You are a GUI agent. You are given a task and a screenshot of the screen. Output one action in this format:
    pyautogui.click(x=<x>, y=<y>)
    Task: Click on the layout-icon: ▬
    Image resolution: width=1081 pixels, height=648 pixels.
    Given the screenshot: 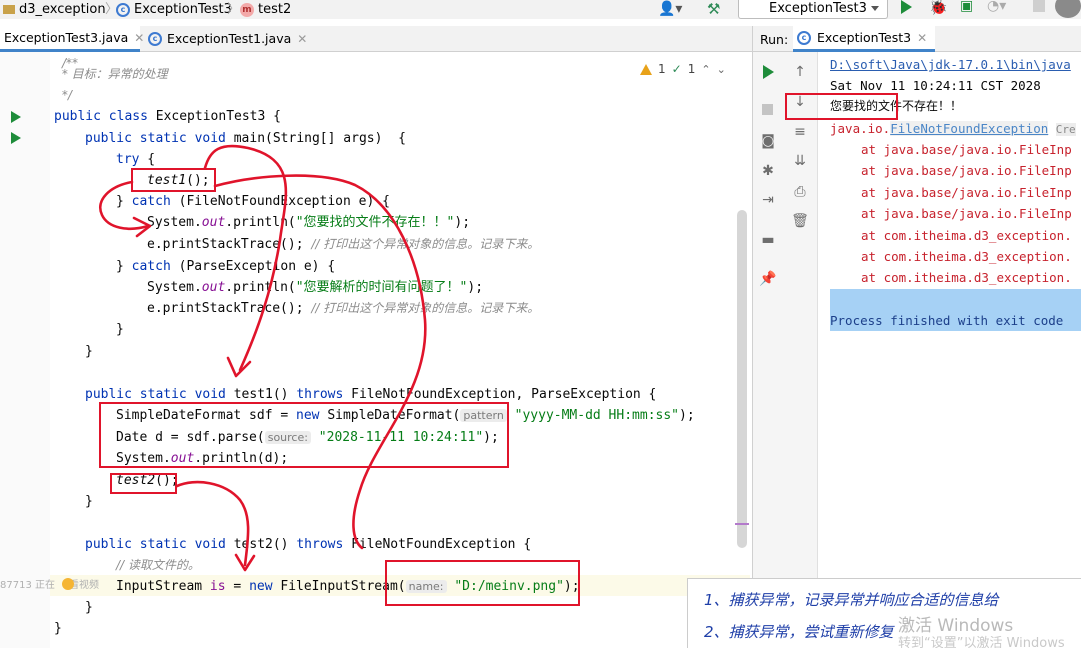 What is the action you would take?
    pyautogui.click(x=768, y=240)
    